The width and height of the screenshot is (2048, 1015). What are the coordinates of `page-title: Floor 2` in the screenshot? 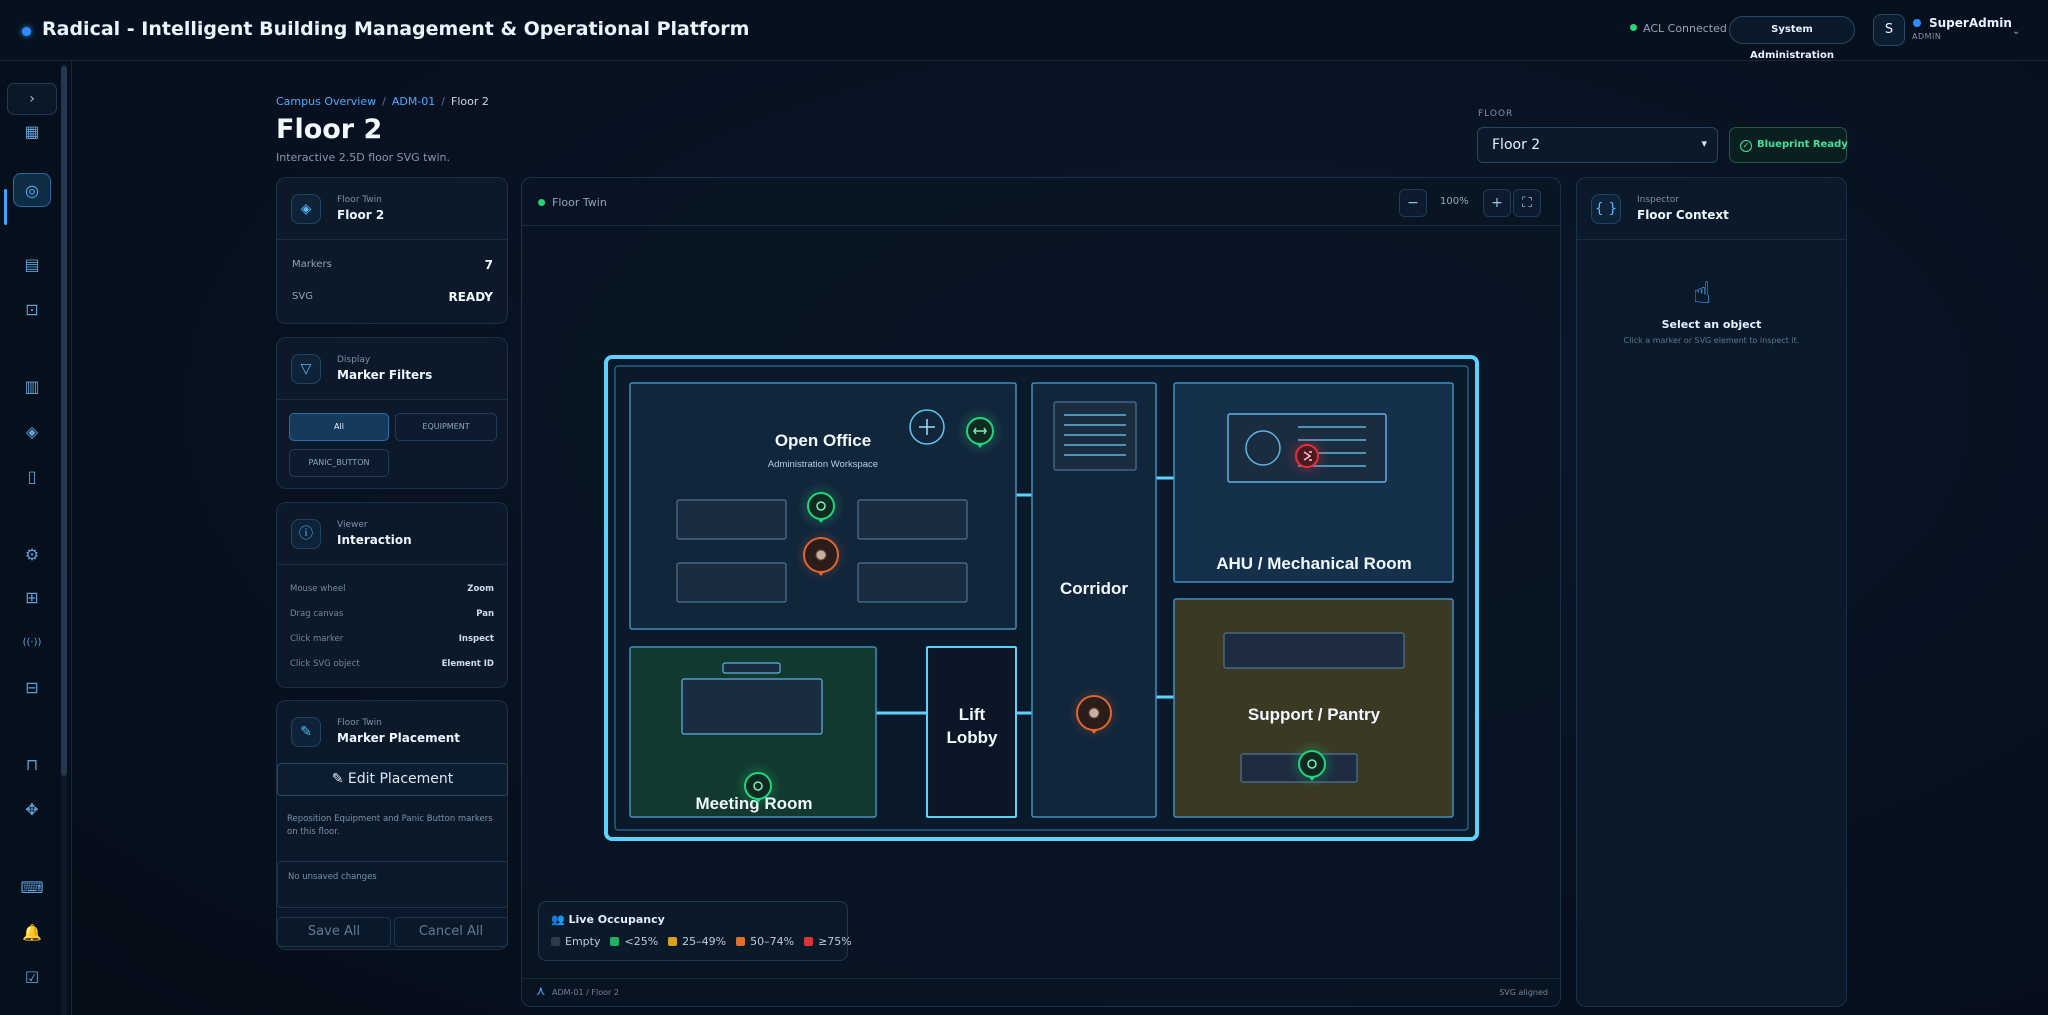 It's located at (329, 129).